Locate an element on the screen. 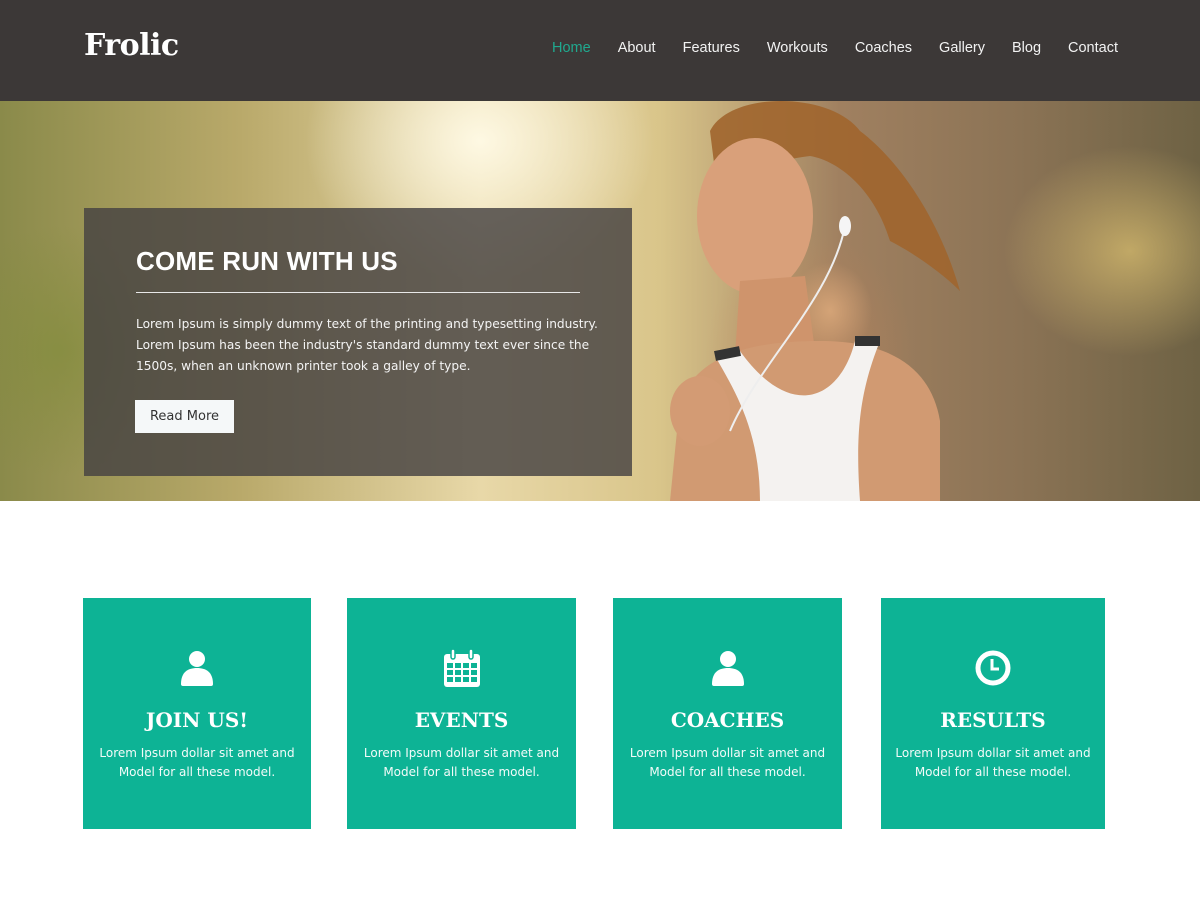 This screenshot has width=1200, height=900. nav-blog: Blog is located at coordinates (1026, 48).